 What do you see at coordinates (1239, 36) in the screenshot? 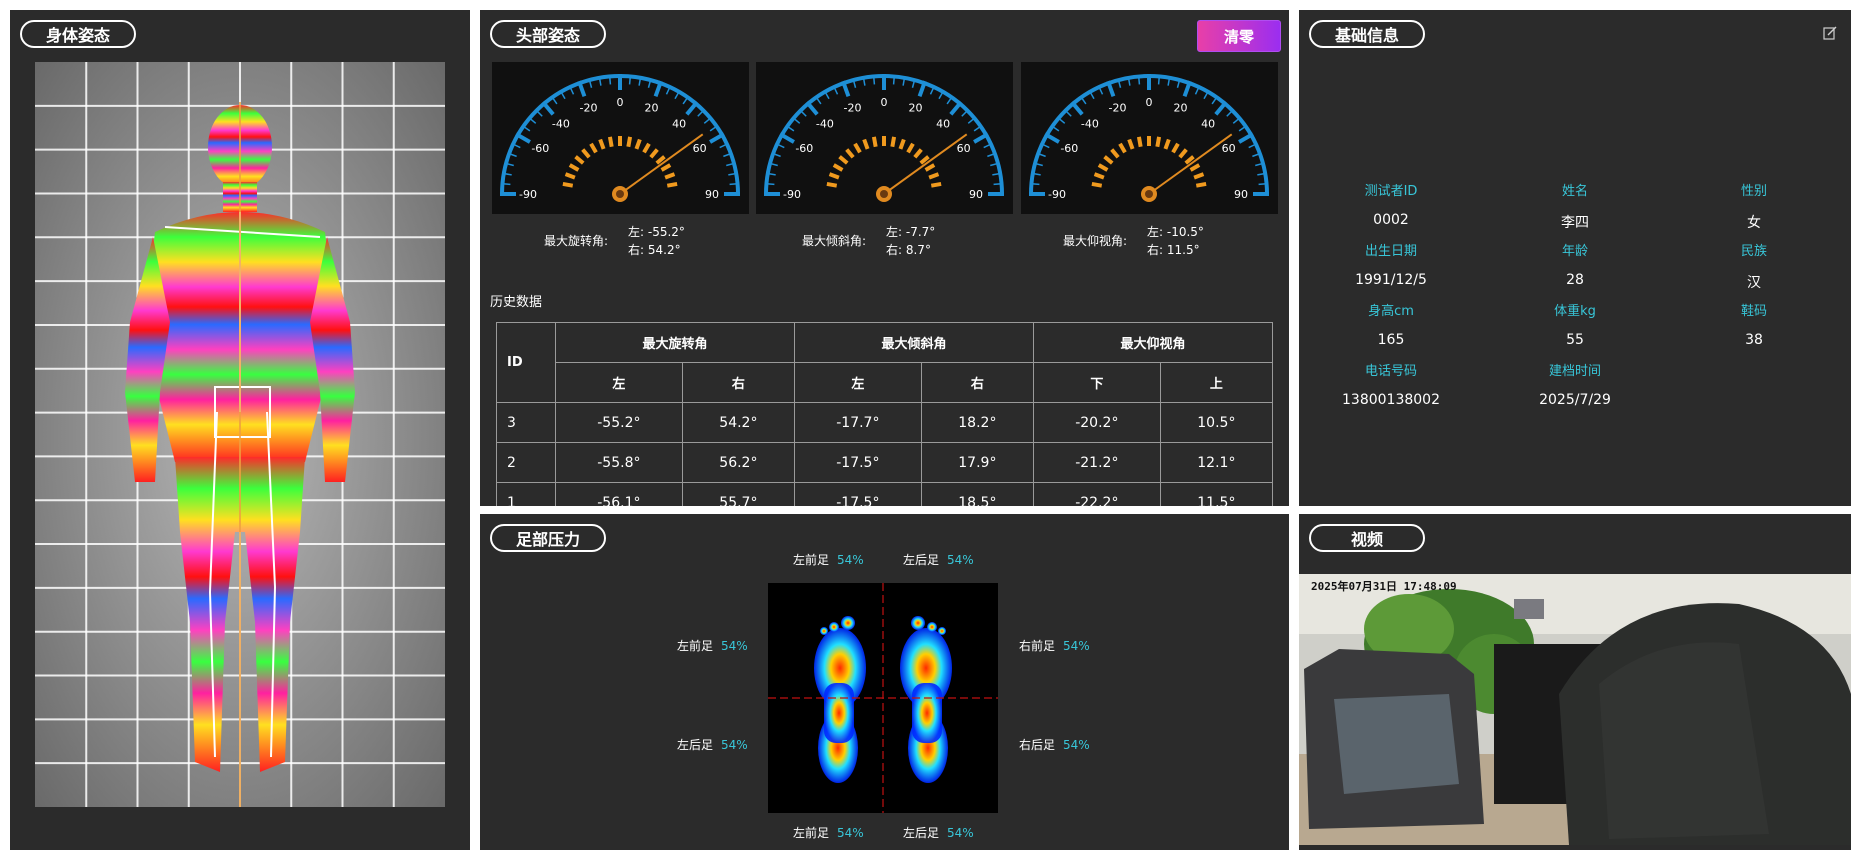
I see `clear-button: 清零` at bounding box center [1239, 36].